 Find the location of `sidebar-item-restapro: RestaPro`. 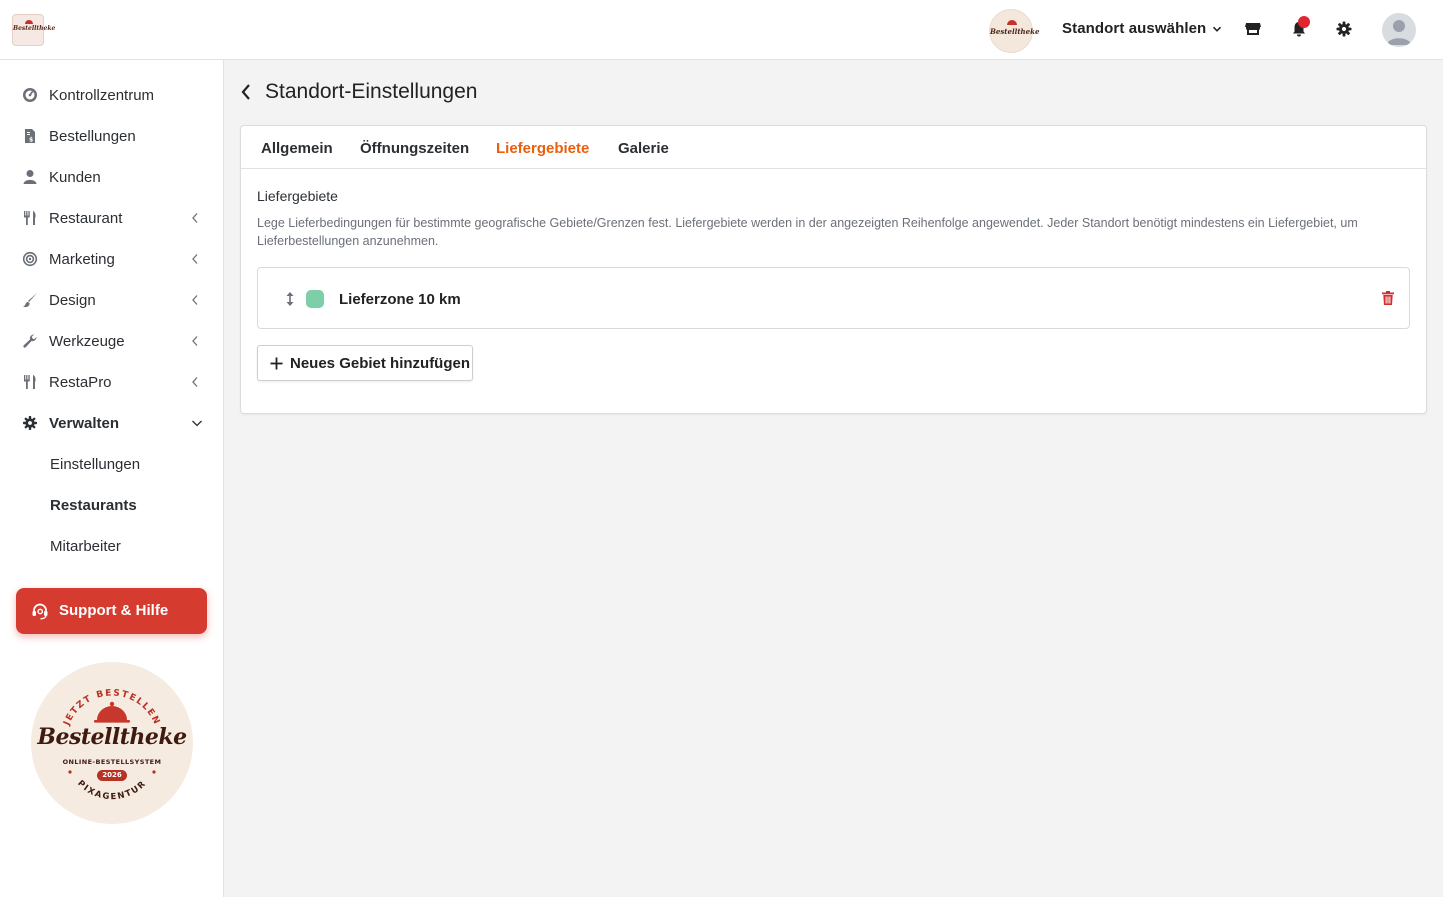

sidebar-item-restapro: RestaPro is located at coordinates (111, 381).